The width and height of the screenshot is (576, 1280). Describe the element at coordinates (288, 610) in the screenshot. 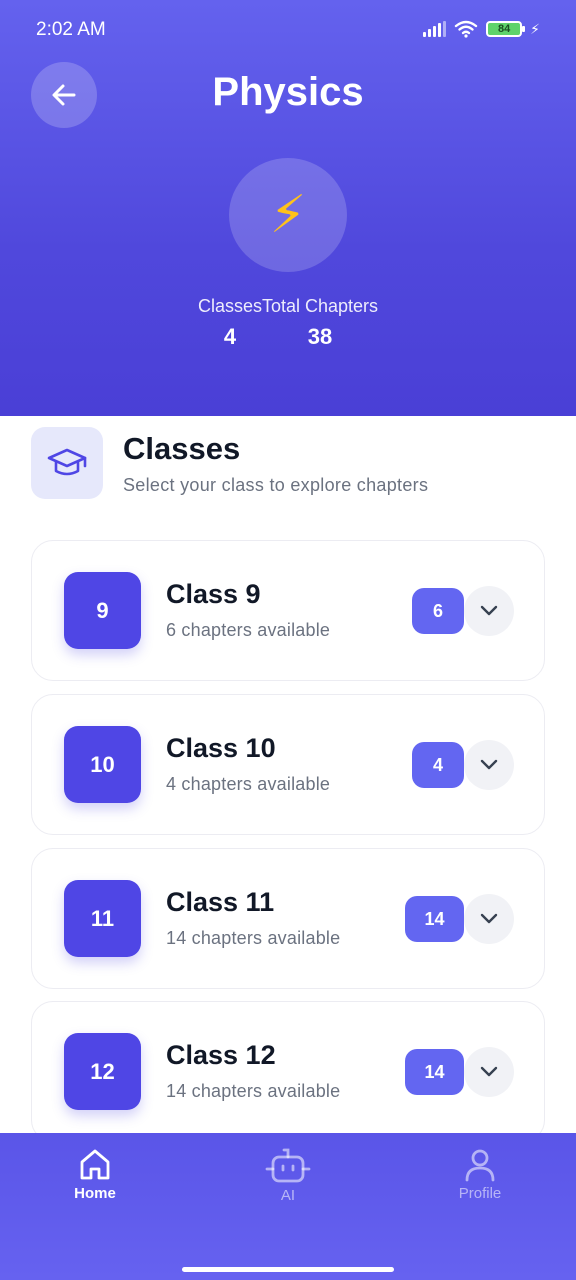

I see `class-card: 9 Class 9 6 chapters available 6` at that location.